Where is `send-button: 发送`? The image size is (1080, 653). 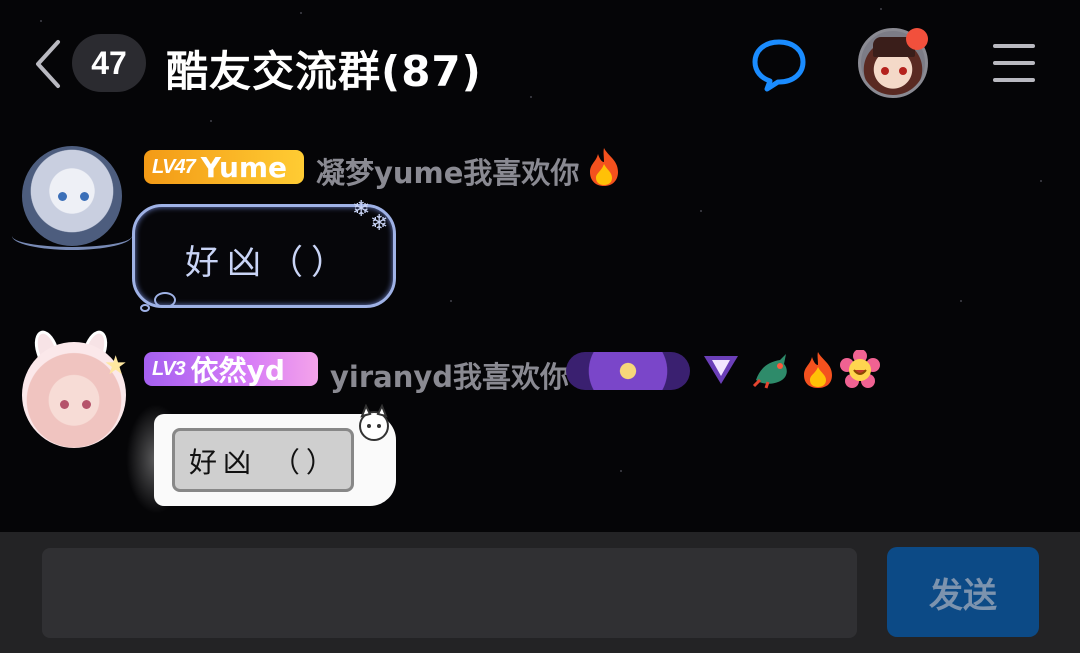 send-button: 发送 is located at coordinates (963, 592).